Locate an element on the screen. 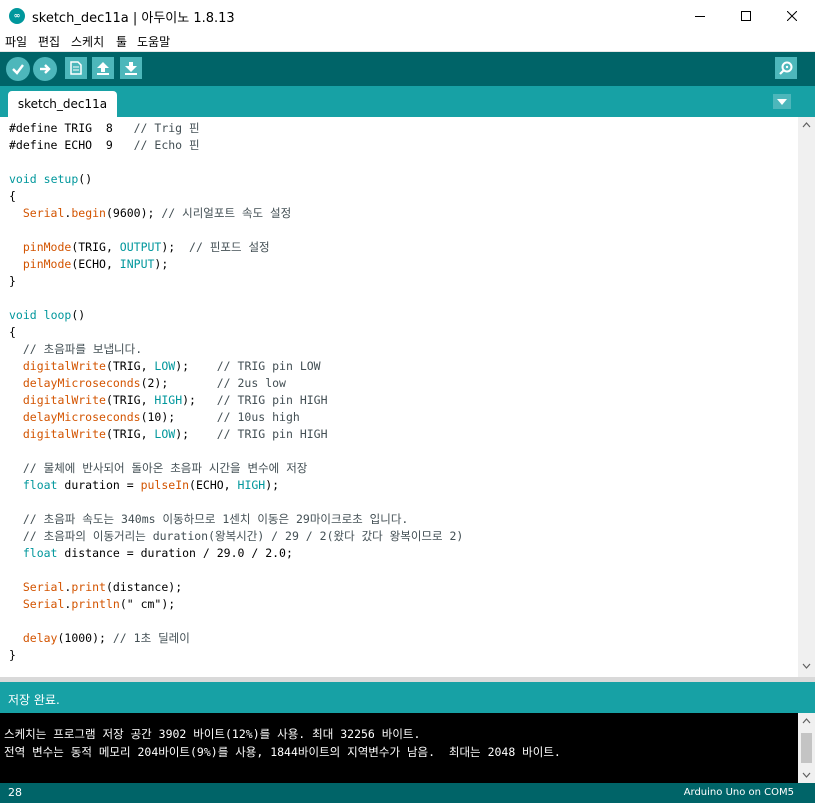  new-file-icon is located at coordinates (76, 68).